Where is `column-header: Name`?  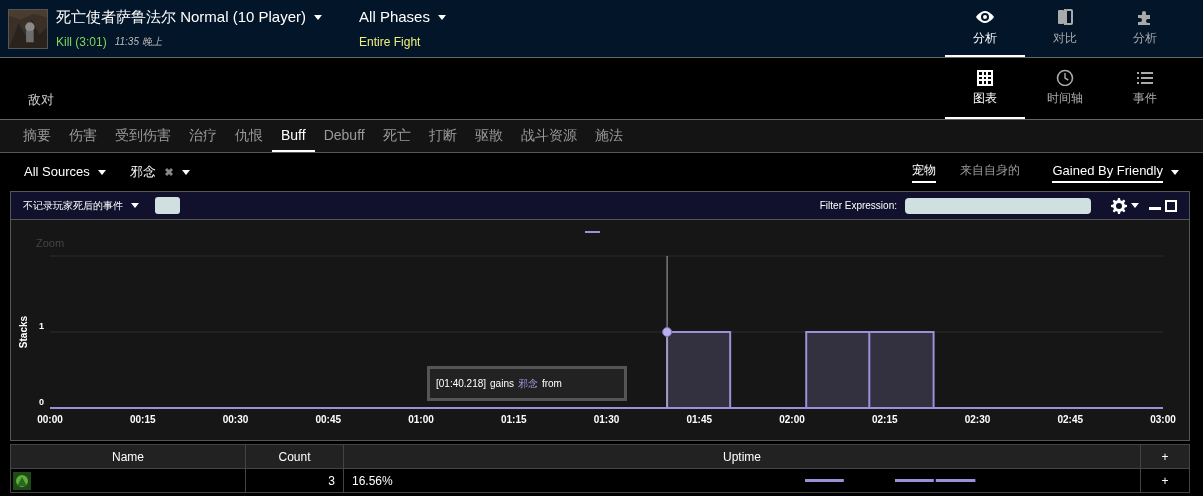
column-header: Name is located at coordinates (128, 456).